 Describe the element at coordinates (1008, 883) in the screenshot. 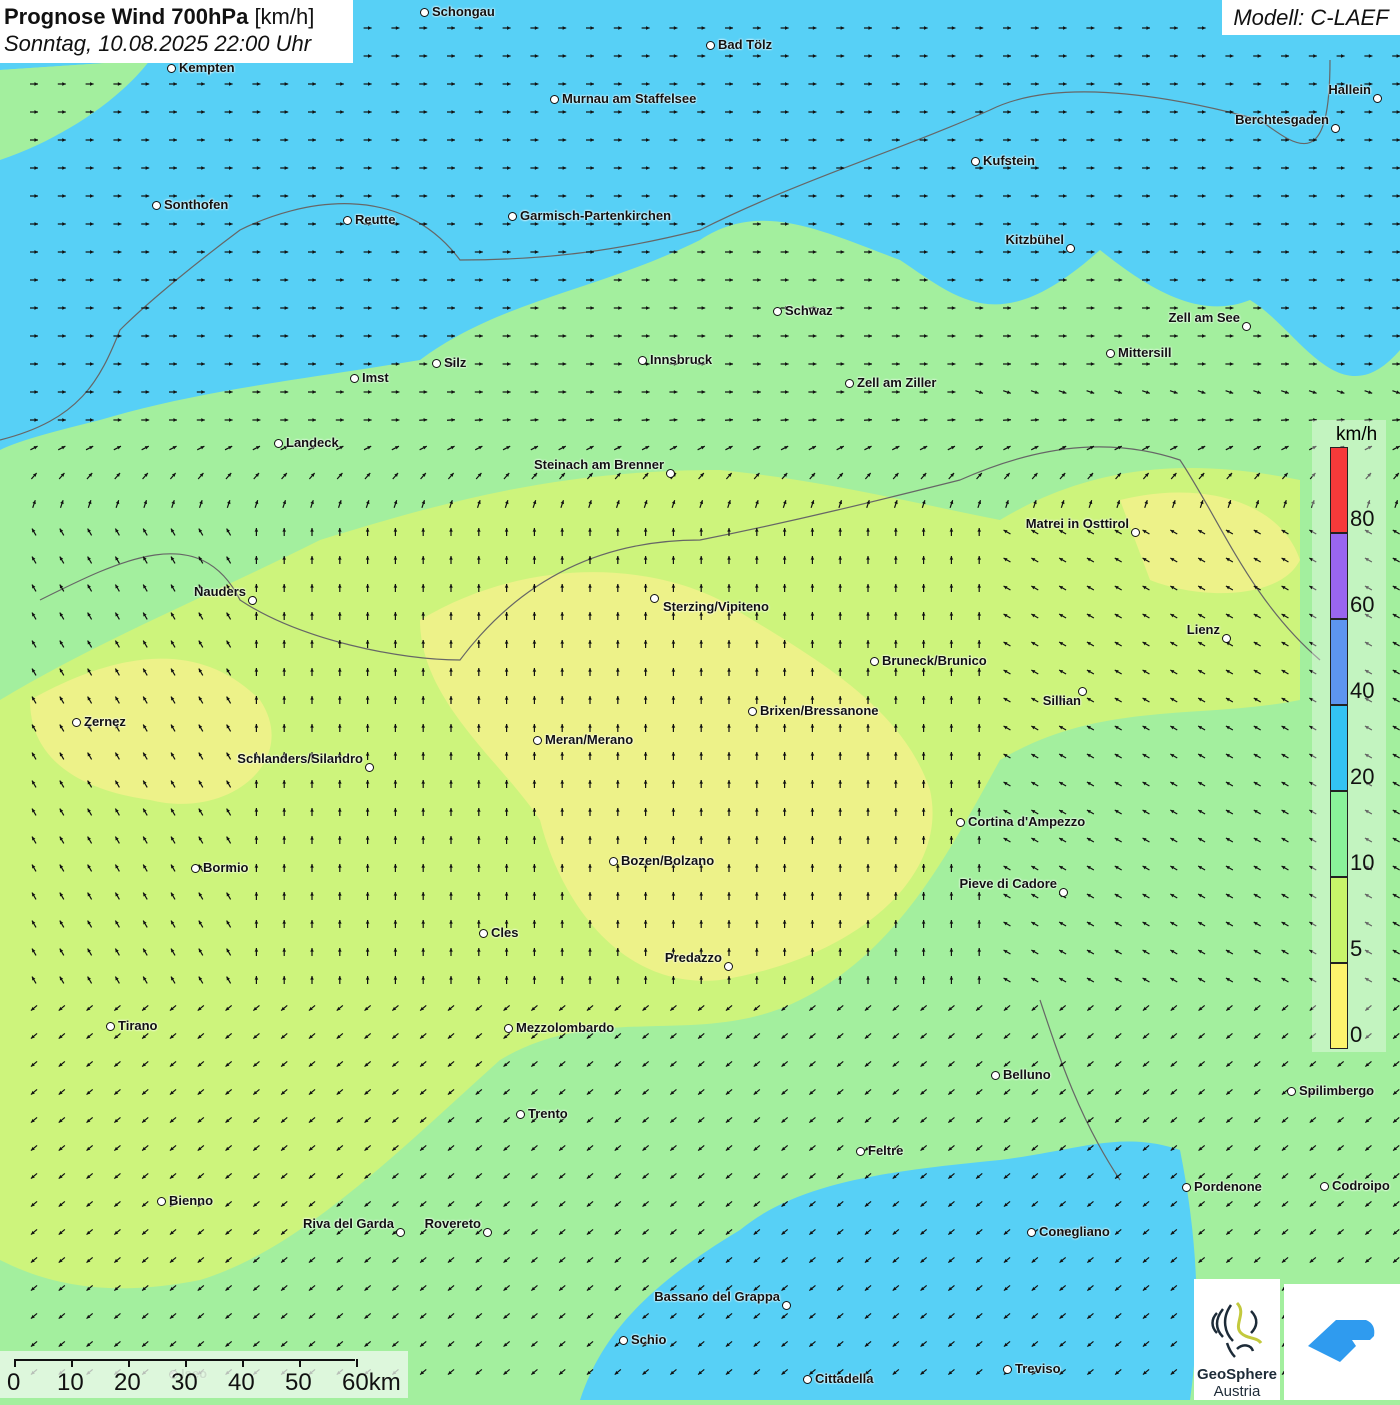

I see `city-label: Pieve di Cadore` at that location.